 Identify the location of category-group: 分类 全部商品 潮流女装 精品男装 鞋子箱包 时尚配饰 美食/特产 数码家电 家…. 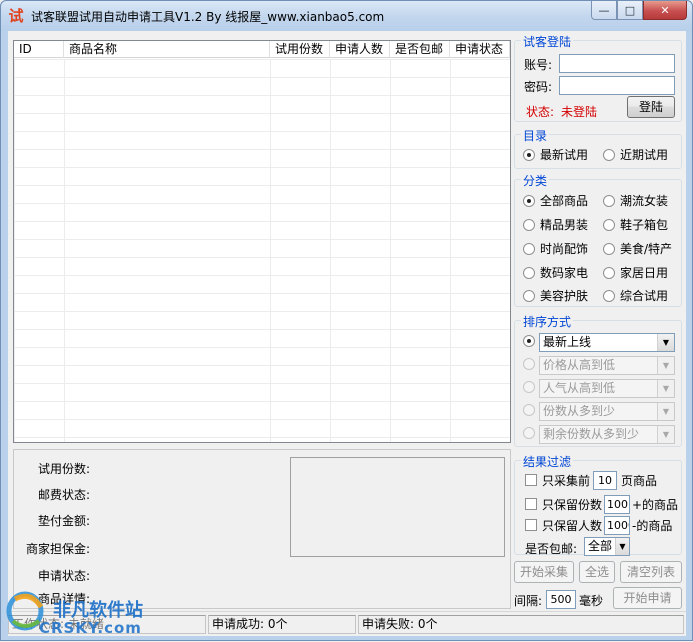
(598, 239).